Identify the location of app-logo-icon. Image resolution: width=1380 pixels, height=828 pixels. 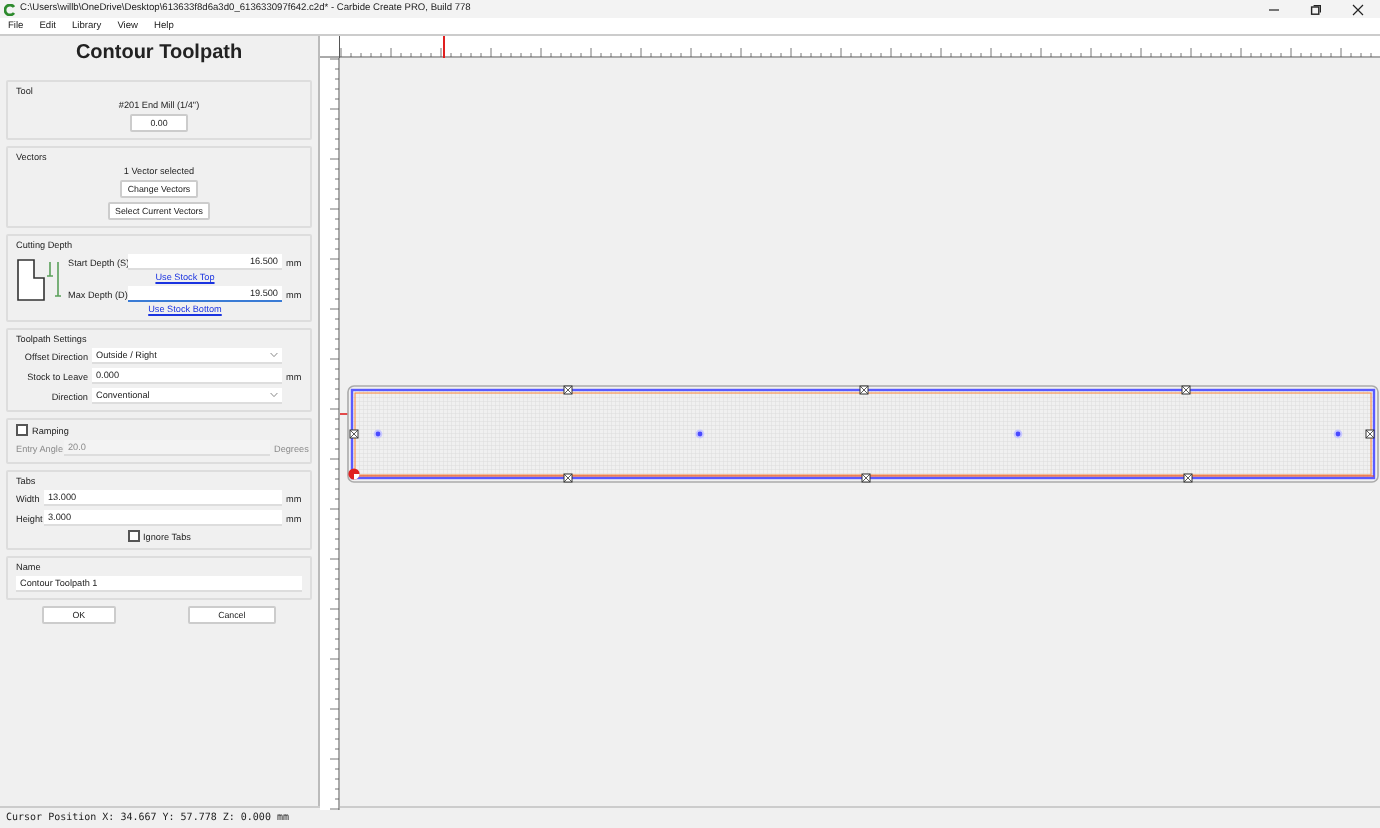
(10, 9).